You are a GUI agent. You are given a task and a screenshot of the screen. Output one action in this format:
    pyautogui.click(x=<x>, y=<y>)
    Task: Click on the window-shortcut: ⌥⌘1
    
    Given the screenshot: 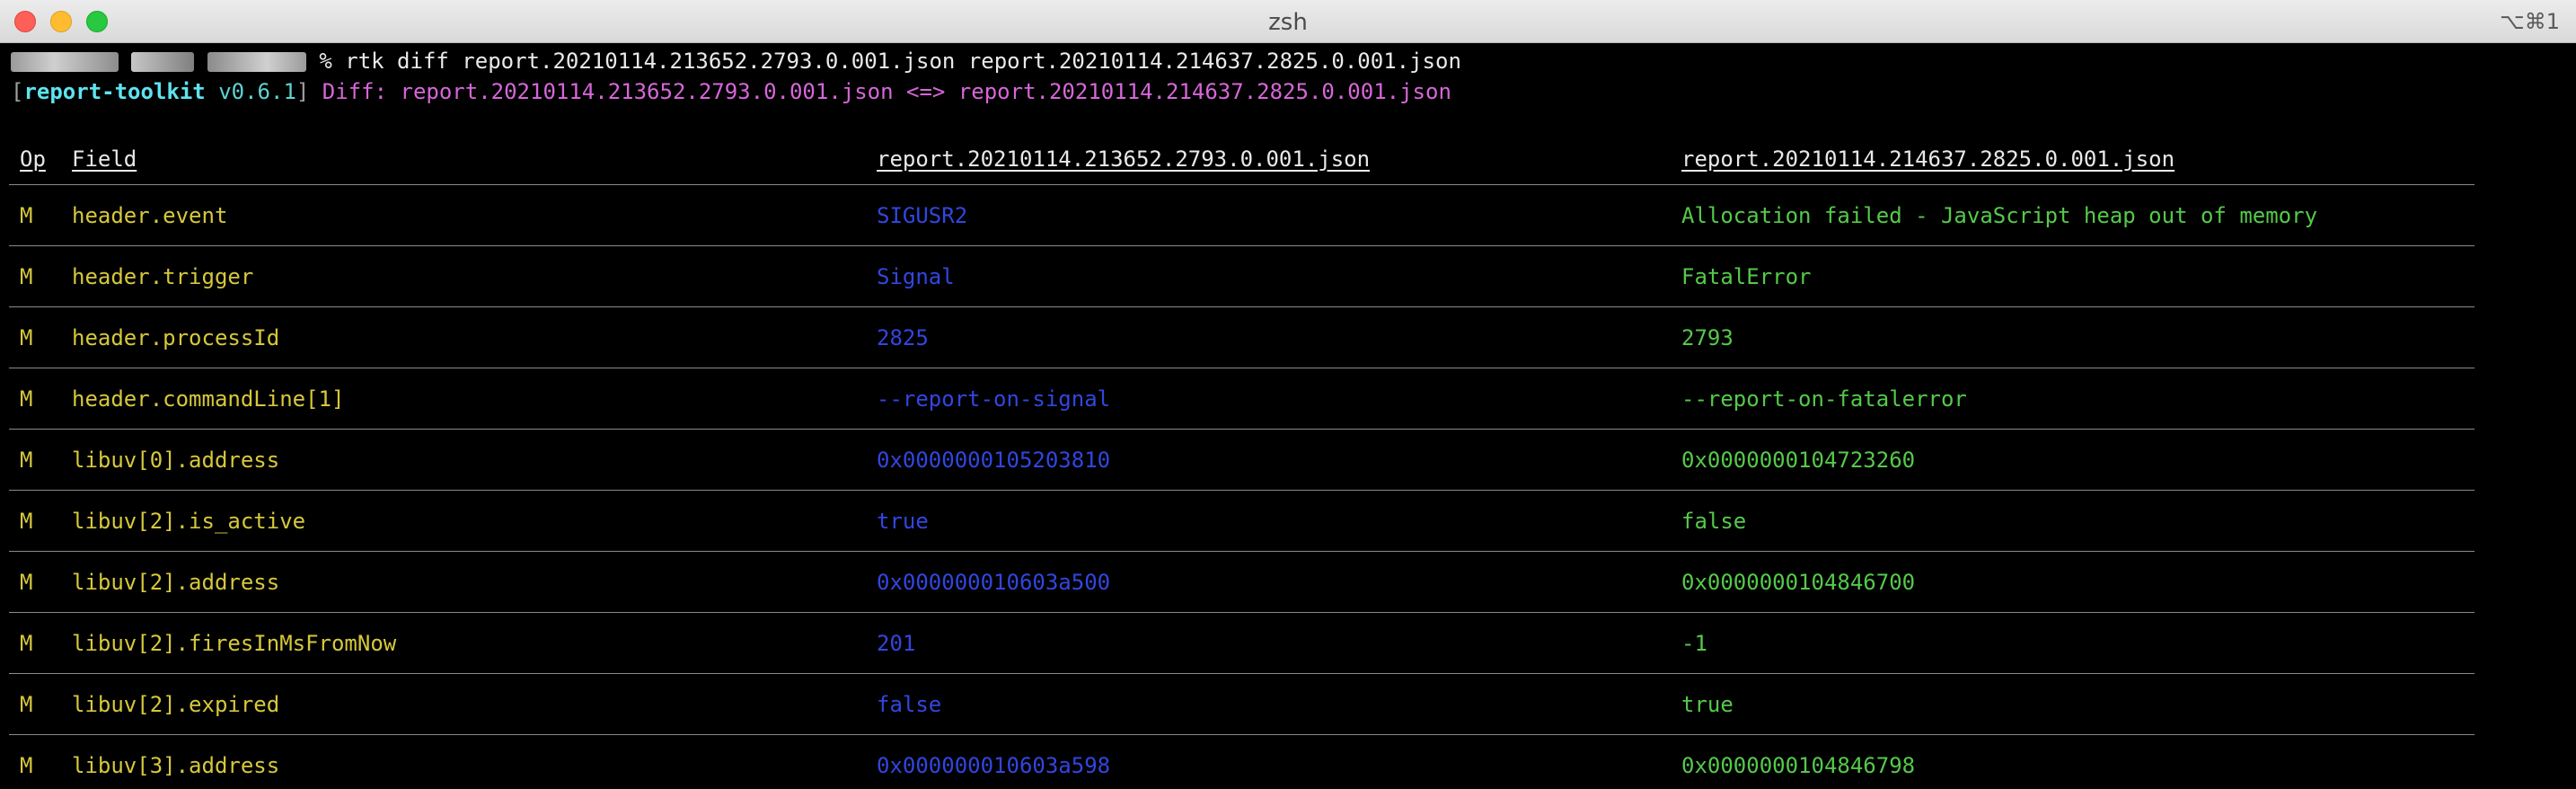 What is the action you would take?
    pyautogui.click(x=2530, y=22)
    